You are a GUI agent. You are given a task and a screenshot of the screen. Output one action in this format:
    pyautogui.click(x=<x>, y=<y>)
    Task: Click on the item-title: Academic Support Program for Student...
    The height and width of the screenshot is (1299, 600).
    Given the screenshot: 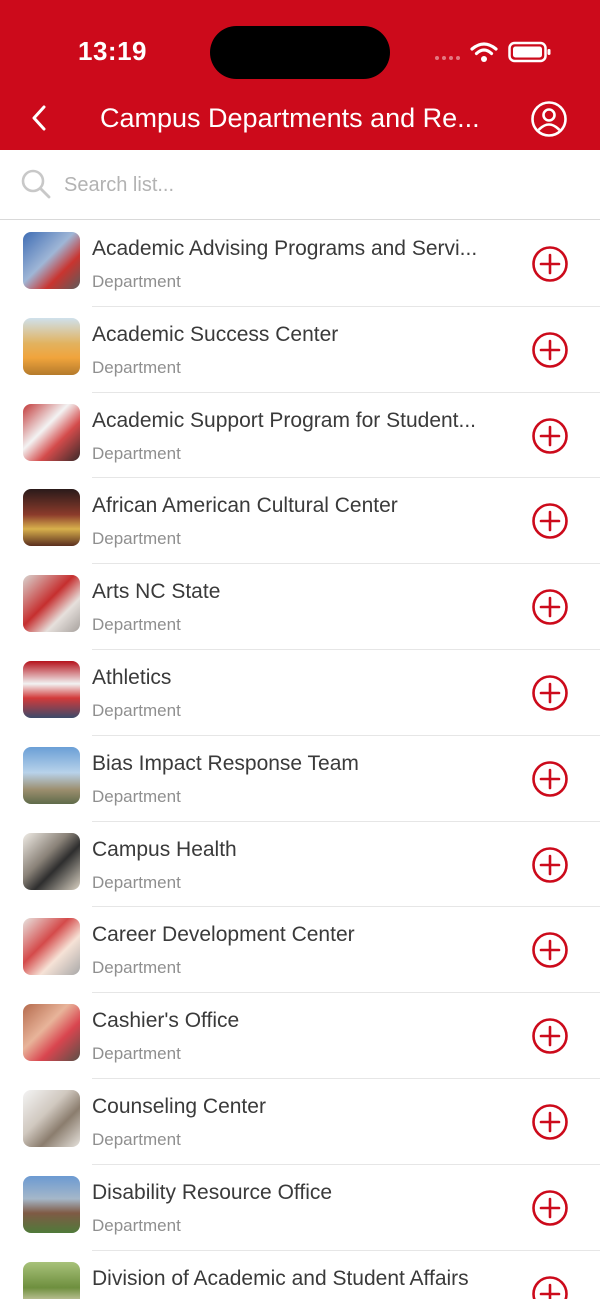 What is the action you would take?
    pyautogui.click(x=284, y=420)
    